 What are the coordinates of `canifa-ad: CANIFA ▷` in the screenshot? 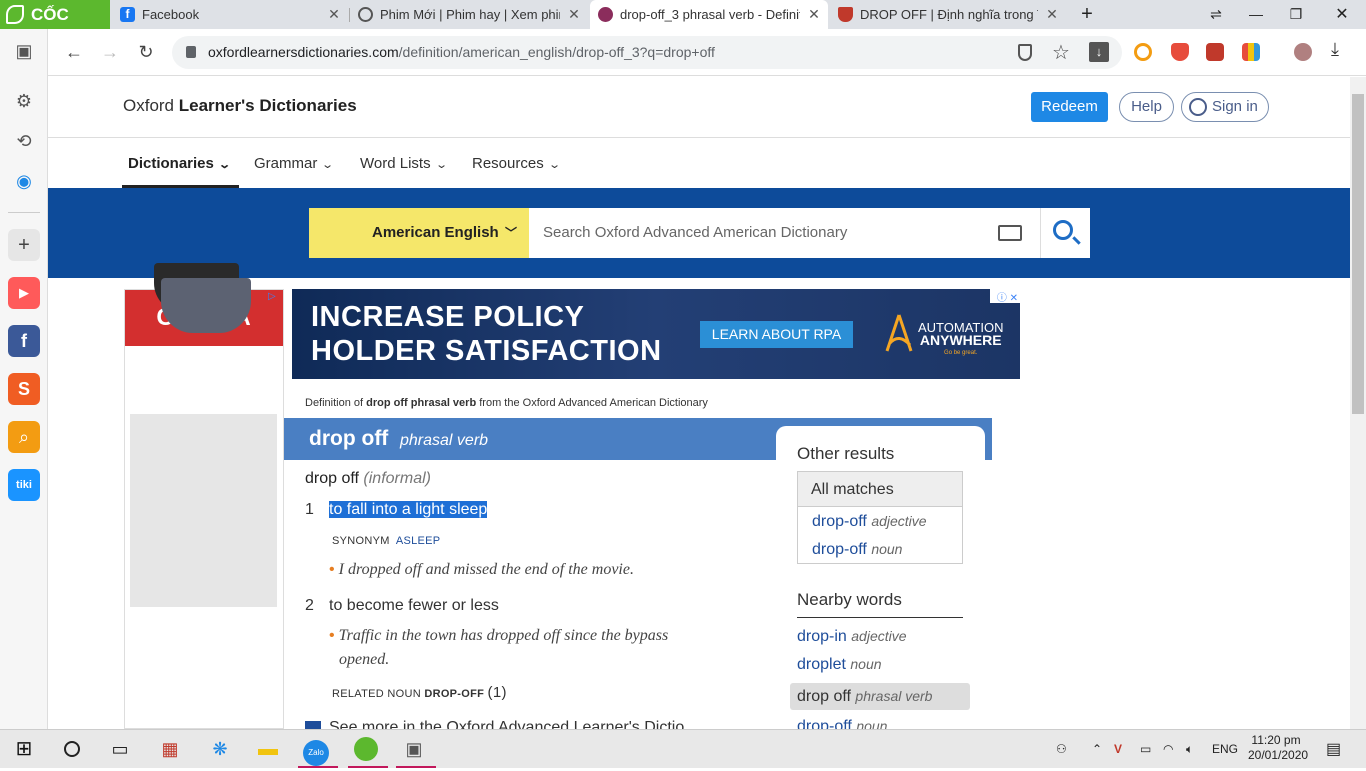 It's located at (204, 509).